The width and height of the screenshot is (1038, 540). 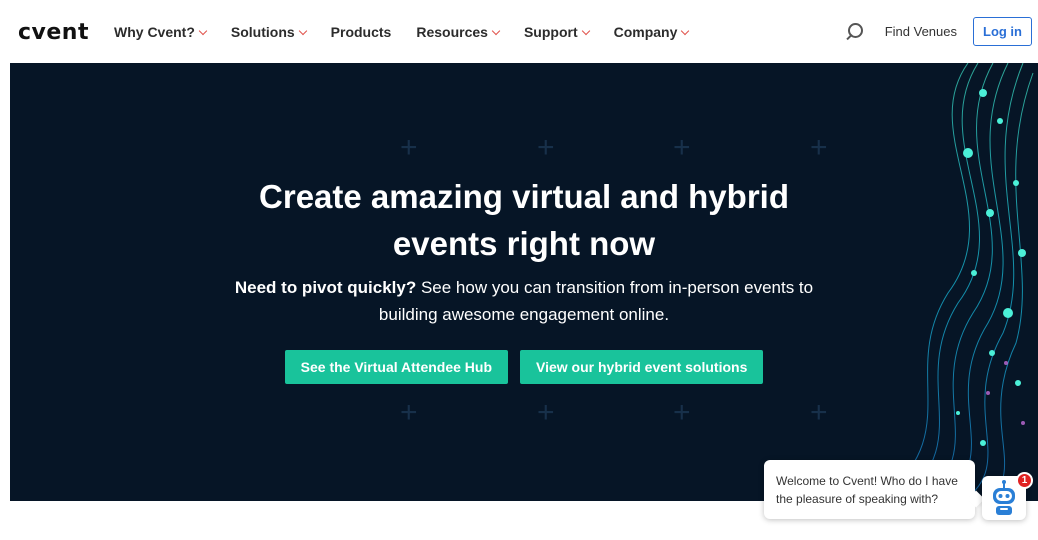 What do you see at coordinates (524, 196) in the screenshot?
I see `hero-title-line-1: Create amazing virtual and hybrid` at bounding box center [524, 196].